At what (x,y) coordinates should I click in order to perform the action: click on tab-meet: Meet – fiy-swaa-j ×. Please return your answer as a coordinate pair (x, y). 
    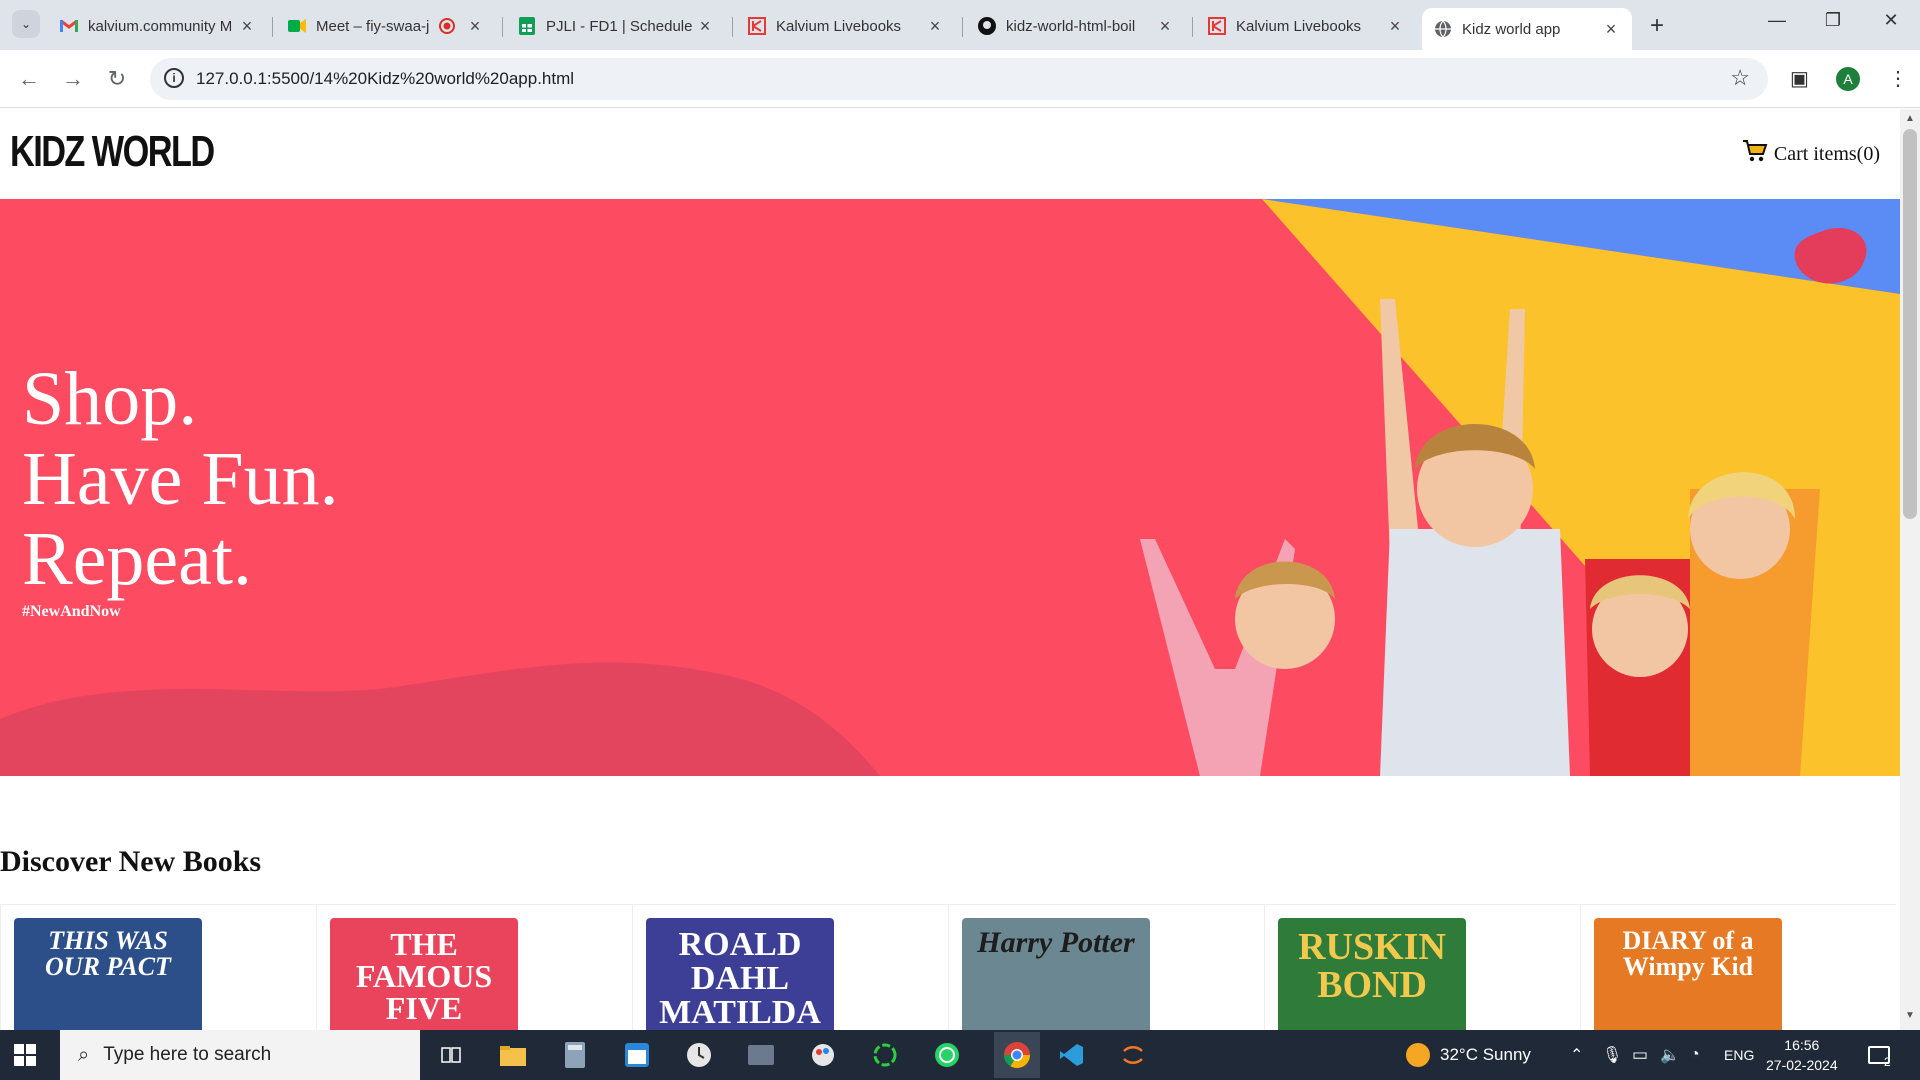
    Looking at the image, I should click on (386, 26).